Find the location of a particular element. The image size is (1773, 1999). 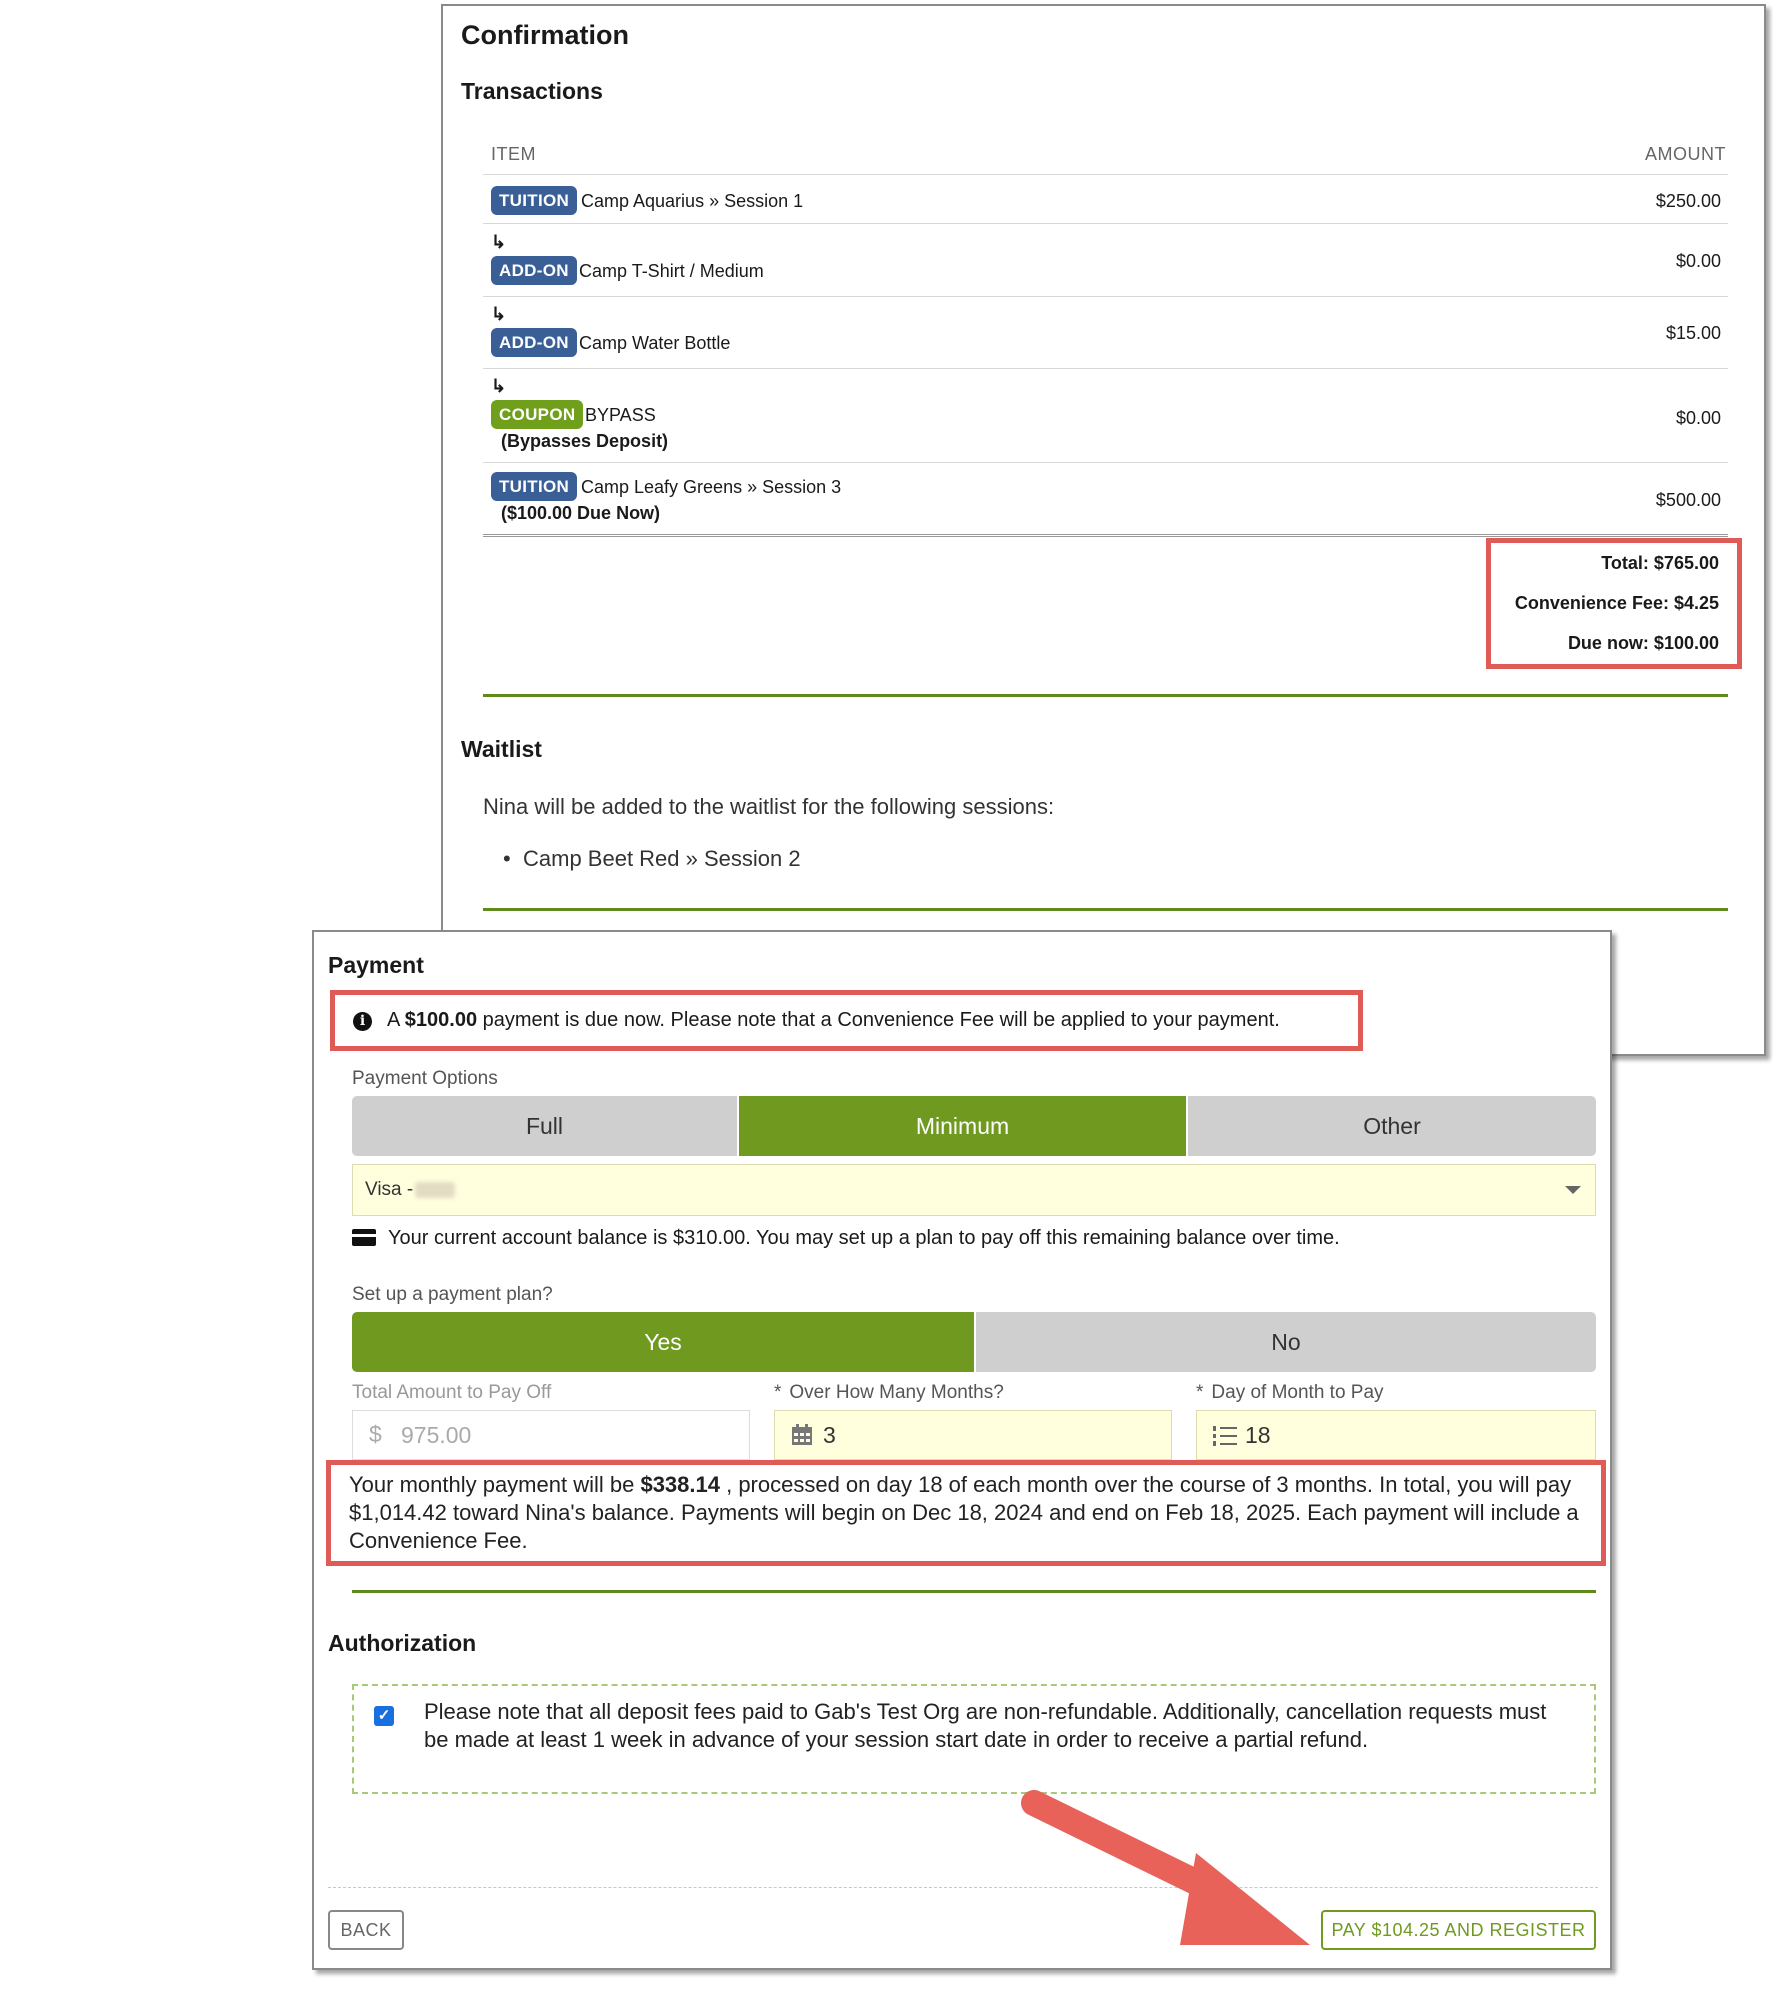

list-ordered-icon is located at coordinates (1225, 1436).